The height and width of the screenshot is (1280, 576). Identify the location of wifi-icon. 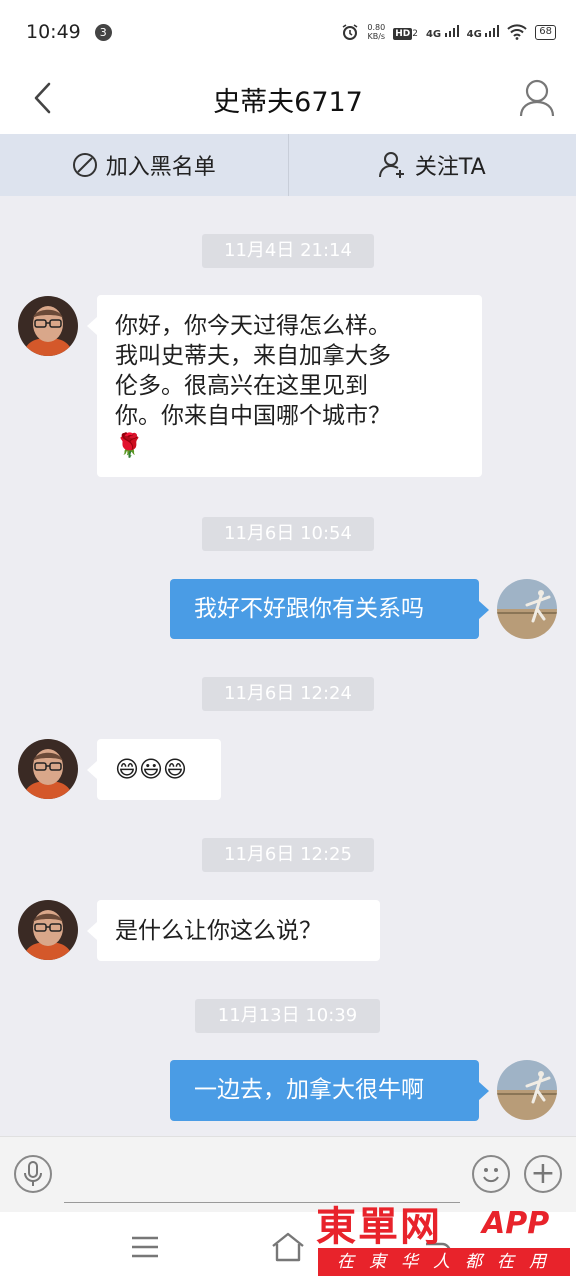
(517, 32).